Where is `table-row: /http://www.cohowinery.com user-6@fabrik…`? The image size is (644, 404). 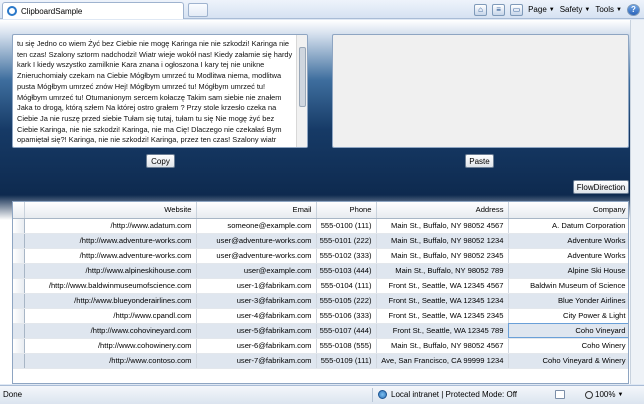
table-row: /http://www.cohowinery.com user-6@fabrik… is located at coordinates (320, 346).